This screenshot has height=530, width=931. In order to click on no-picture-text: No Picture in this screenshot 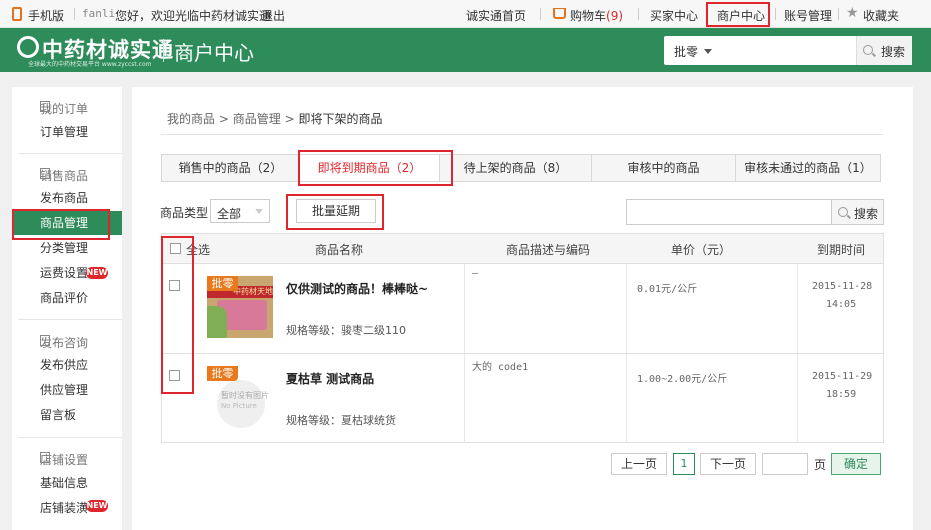, I will do `click(239, 406)`.